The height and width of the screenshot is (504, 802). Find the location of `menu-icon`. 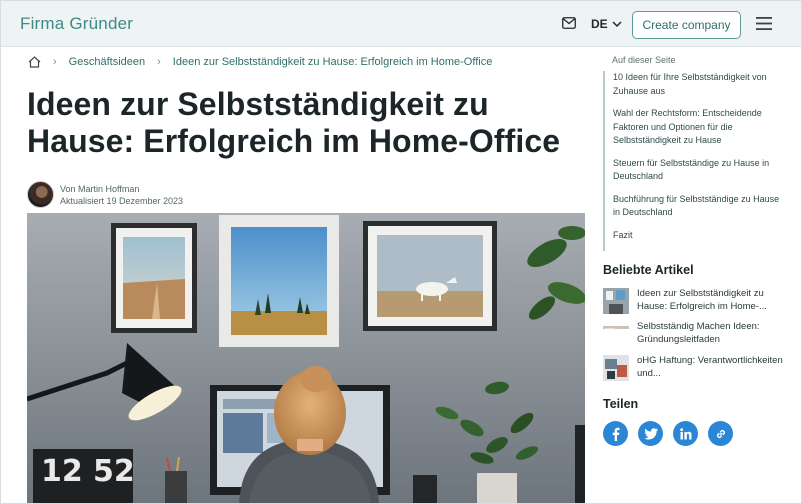

menu-icon is located at coordinates (764, 23).